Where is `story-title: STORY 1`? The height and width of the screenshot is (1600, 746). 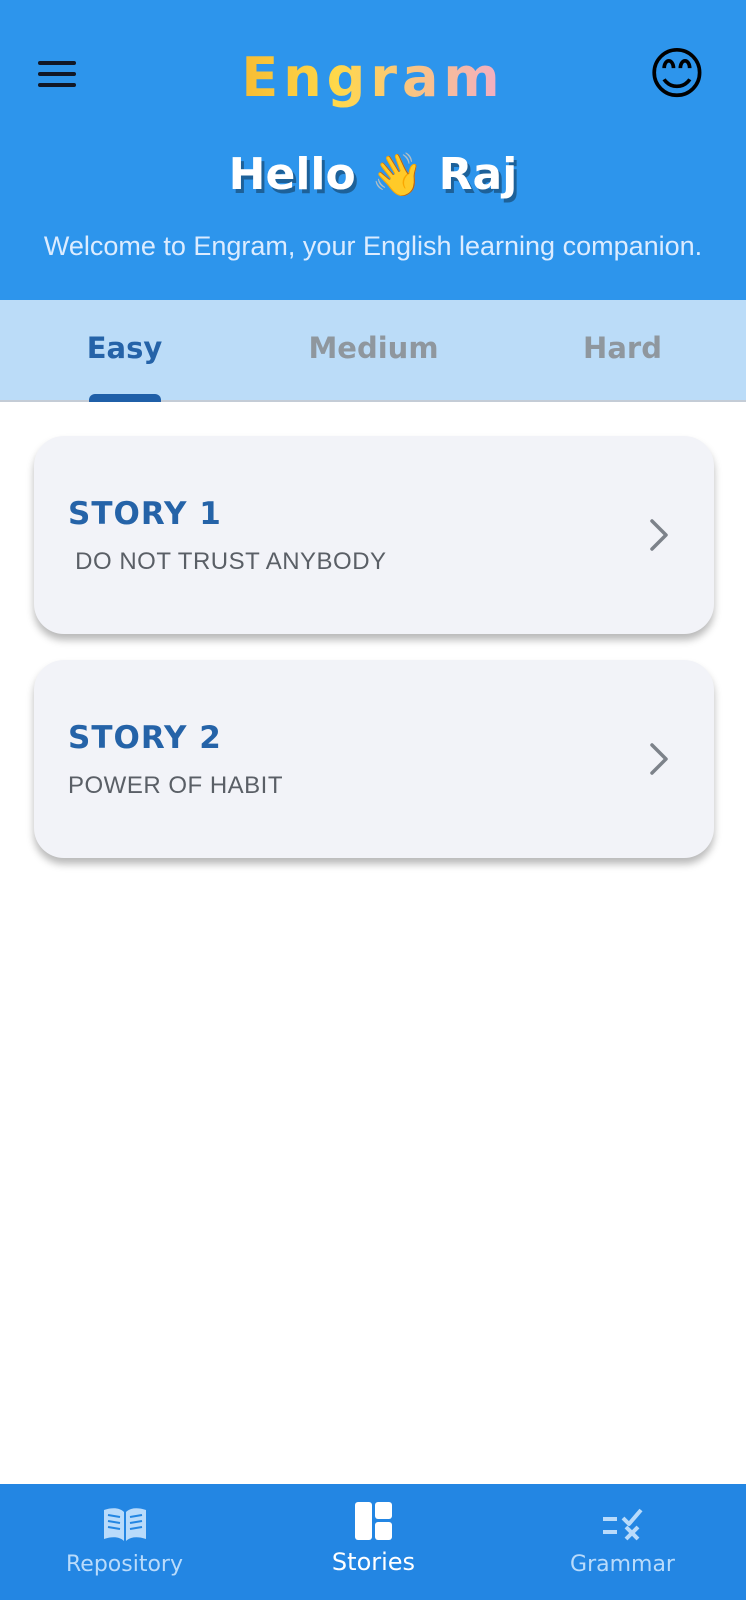
story-title: STORY 1 is located at coordinates (145, 514).